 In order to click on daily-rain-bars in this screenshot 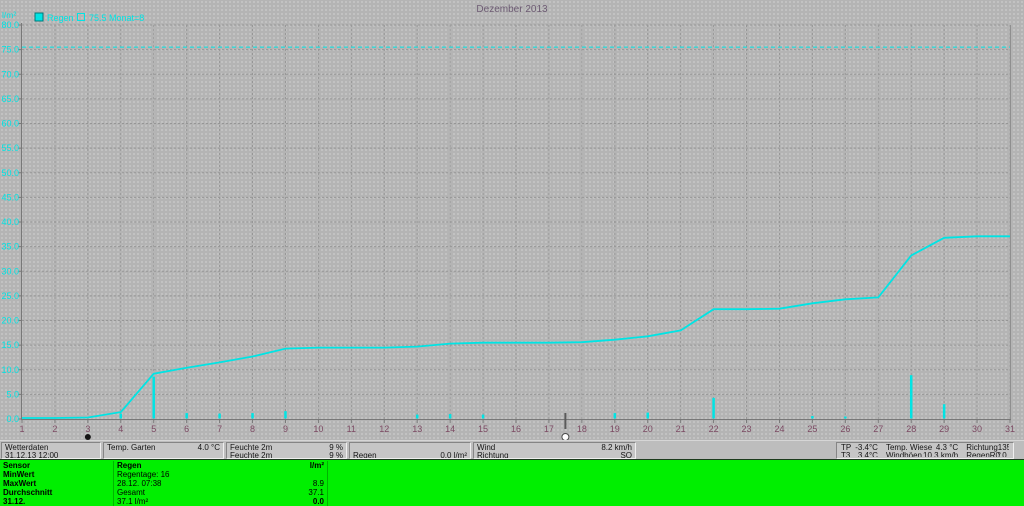, I will do `click(532, 397)`.